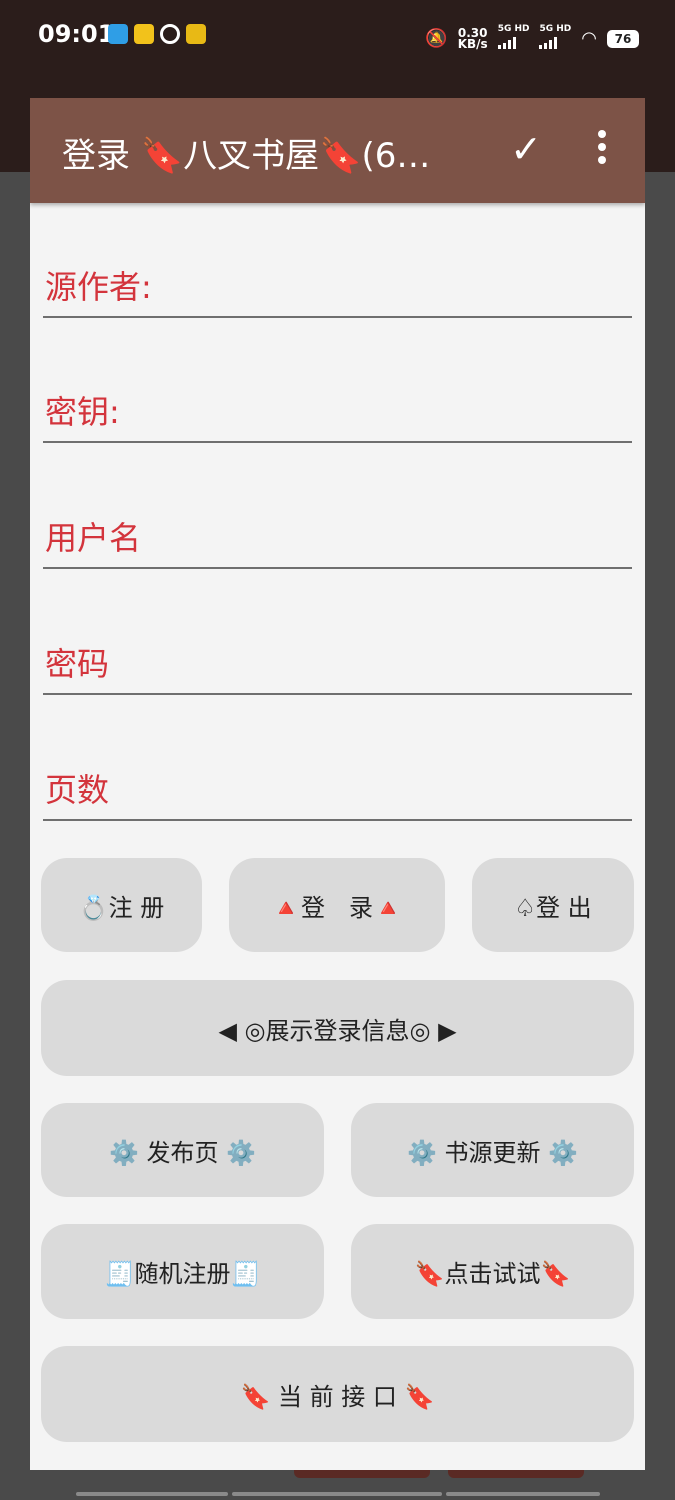 The width and height of the screenshot is (675, 1500). I want to click on page-count-field: 页数, so click(337, 791).